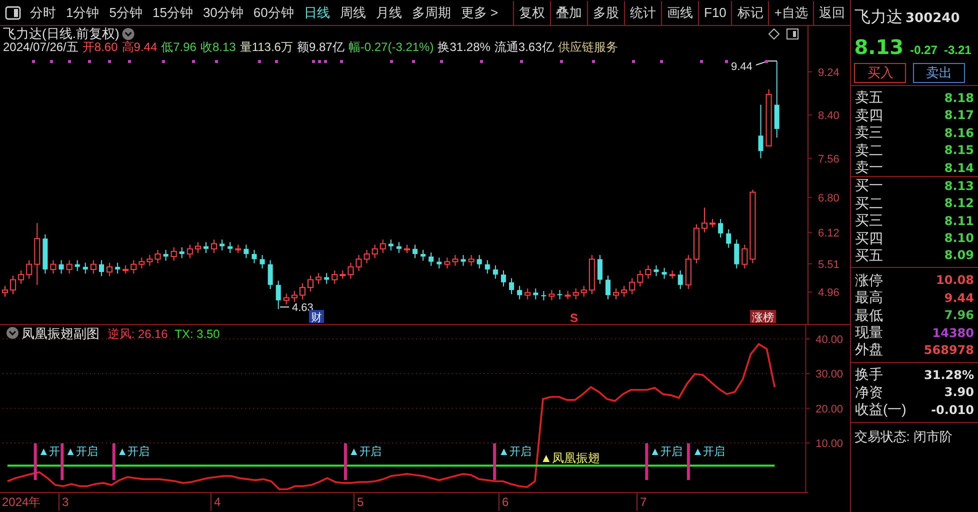  Describe the element at coordinates (880, 410) in the screenshot. I see `stat-label: 收益(一)` at that location.